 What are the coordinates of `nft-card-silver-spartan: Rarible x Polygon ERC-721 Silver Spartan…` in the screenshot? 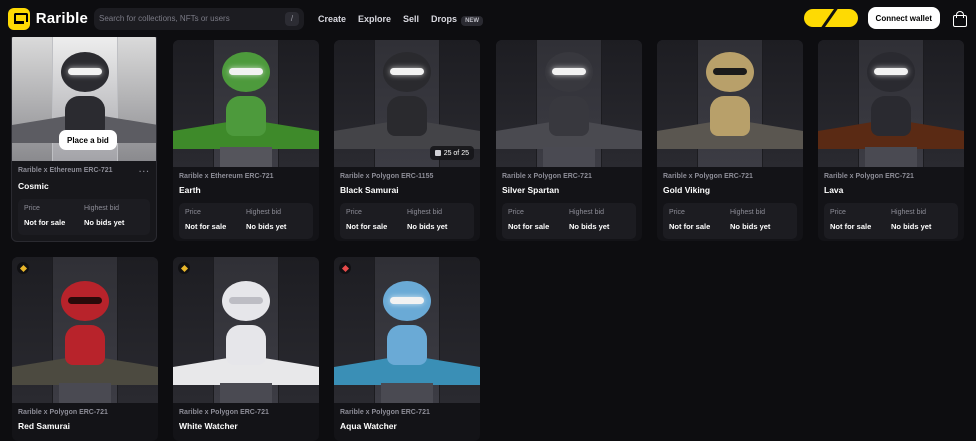 It's located at (569, 140).